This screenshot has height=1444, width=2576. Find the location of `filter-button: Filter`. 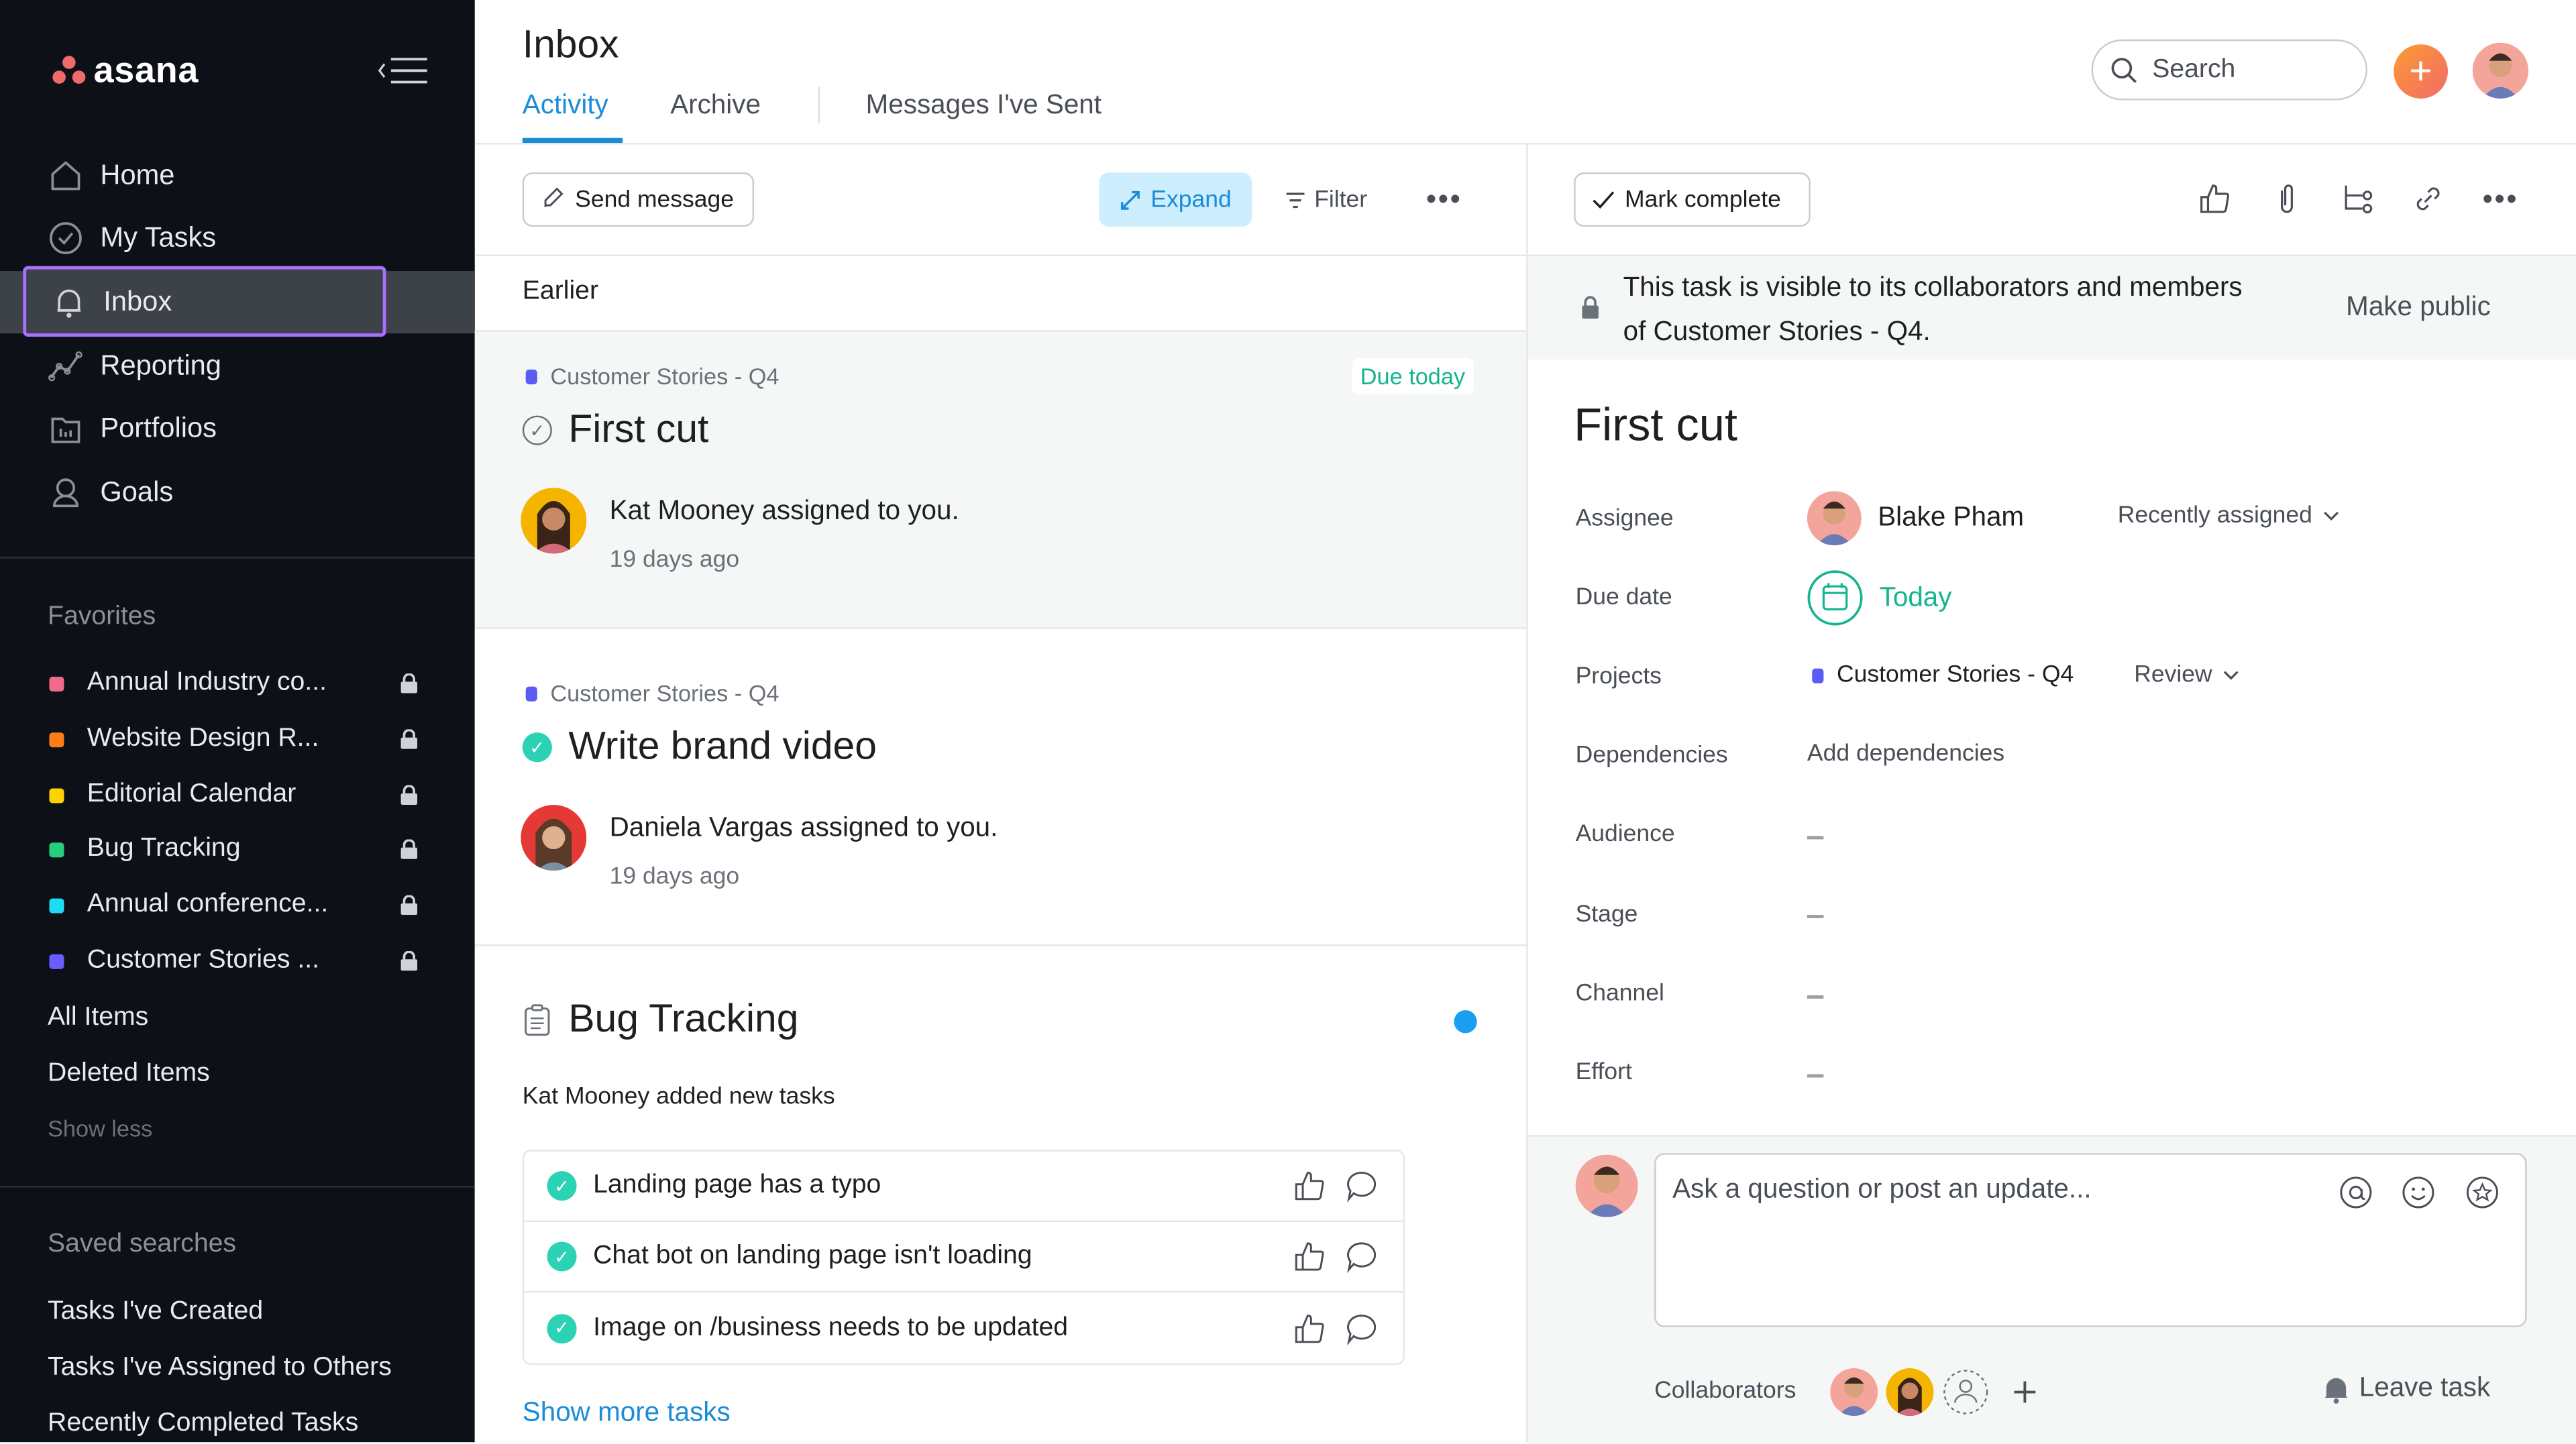

filter-button: Filter is located at coordinates (1326, 199).